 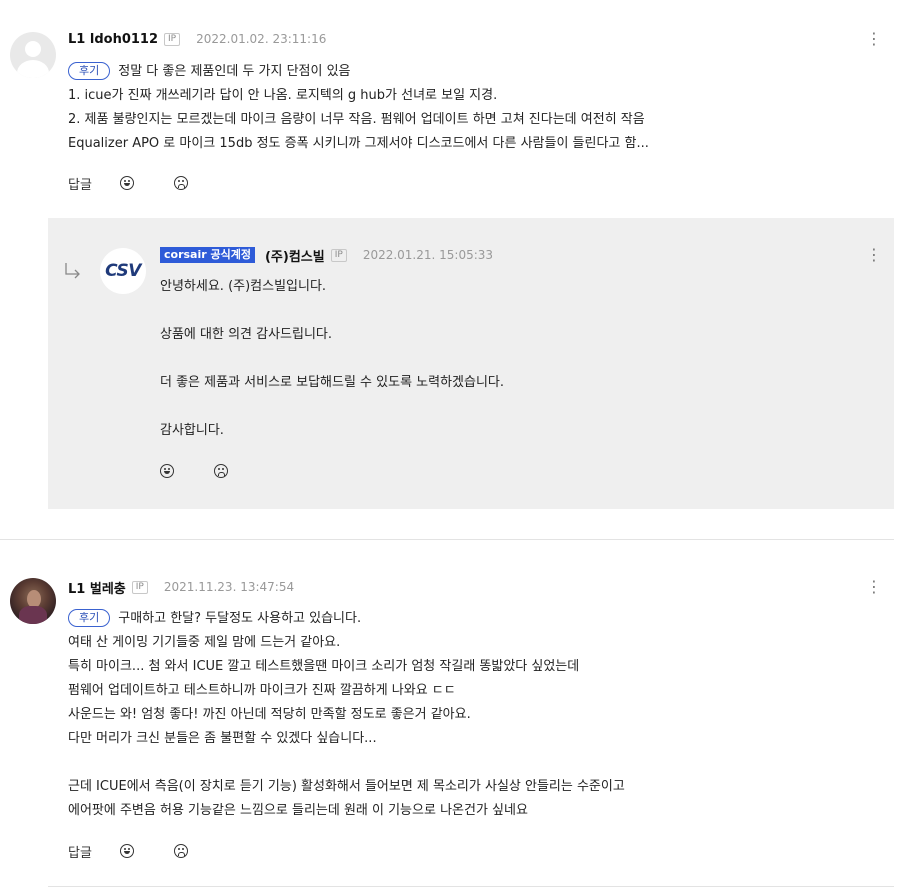 What do you see at coordinates (229, 587) in the screenshot?
I see `comment-date: 2021.11.23. 13:47:54` at bounding box center [229, 587].